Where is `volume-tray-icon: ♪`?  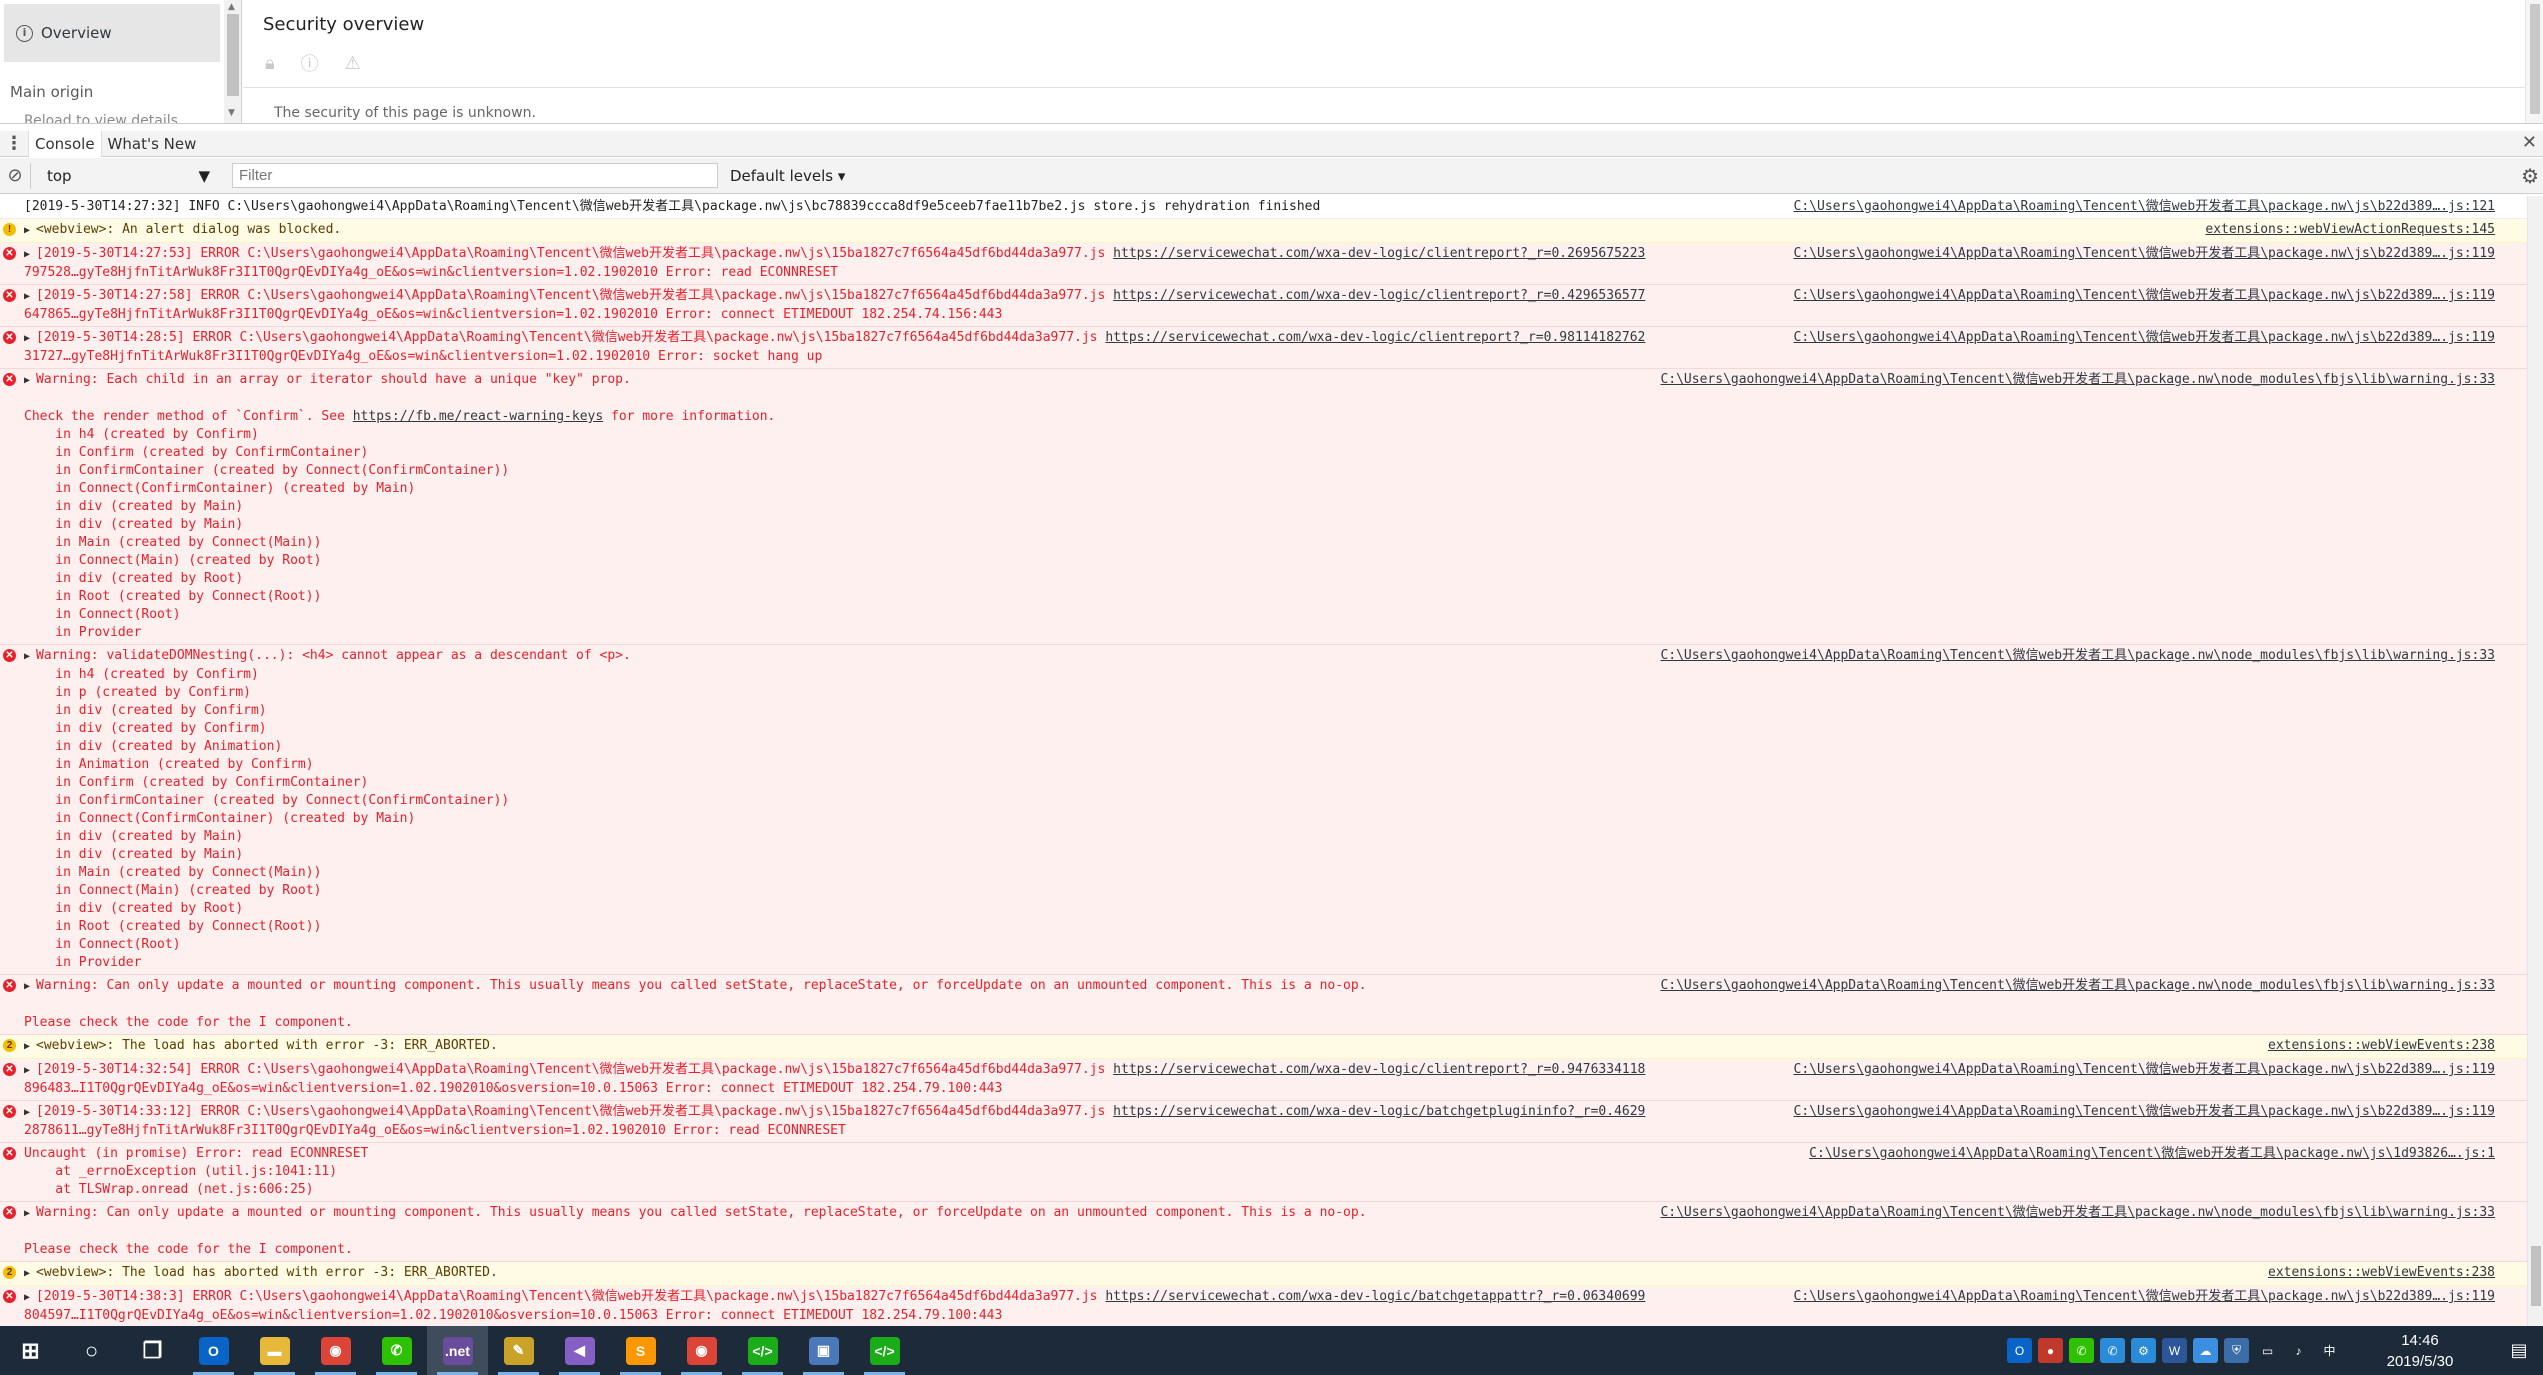
volume-tray-icon: ♪ is located at coordinates (2298, 1350).